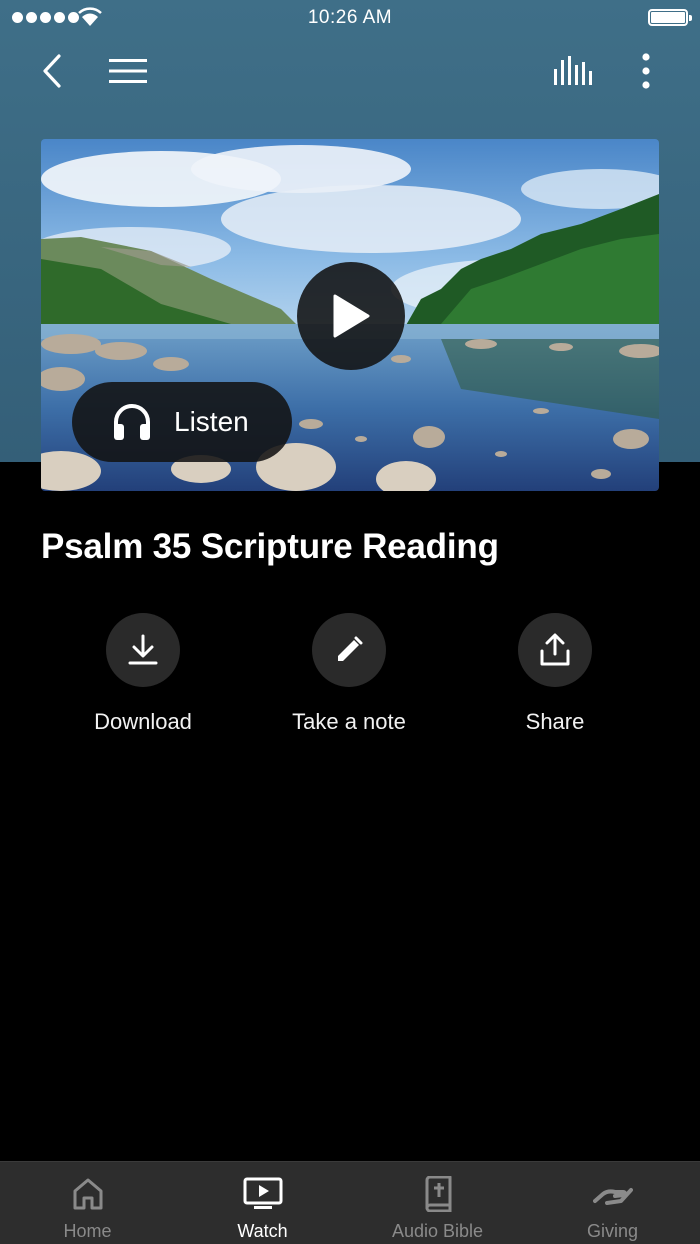 The image size is (700, 1244). I want to click on share-circle, so click(555, 650).